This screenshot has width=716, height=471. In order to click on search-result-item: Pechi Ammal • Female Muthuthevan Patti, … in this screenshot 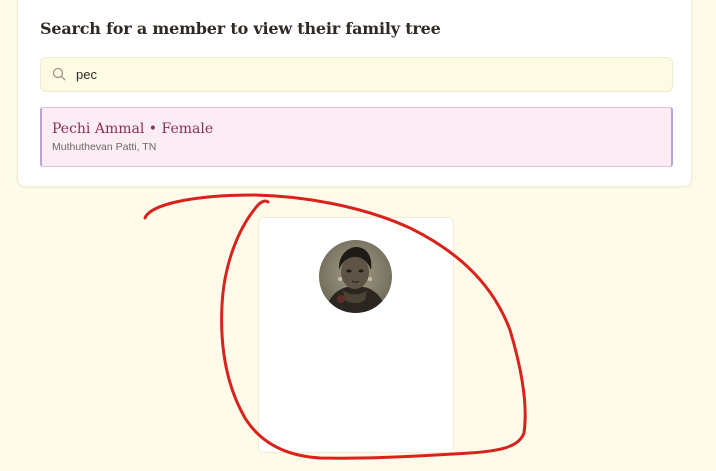, I will do `click(356, 137)`.